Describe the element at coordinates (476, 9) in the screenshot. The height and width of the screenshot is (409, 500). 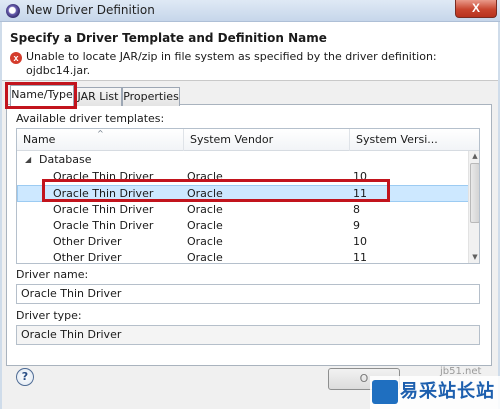
I see `close-button: X` at that location.